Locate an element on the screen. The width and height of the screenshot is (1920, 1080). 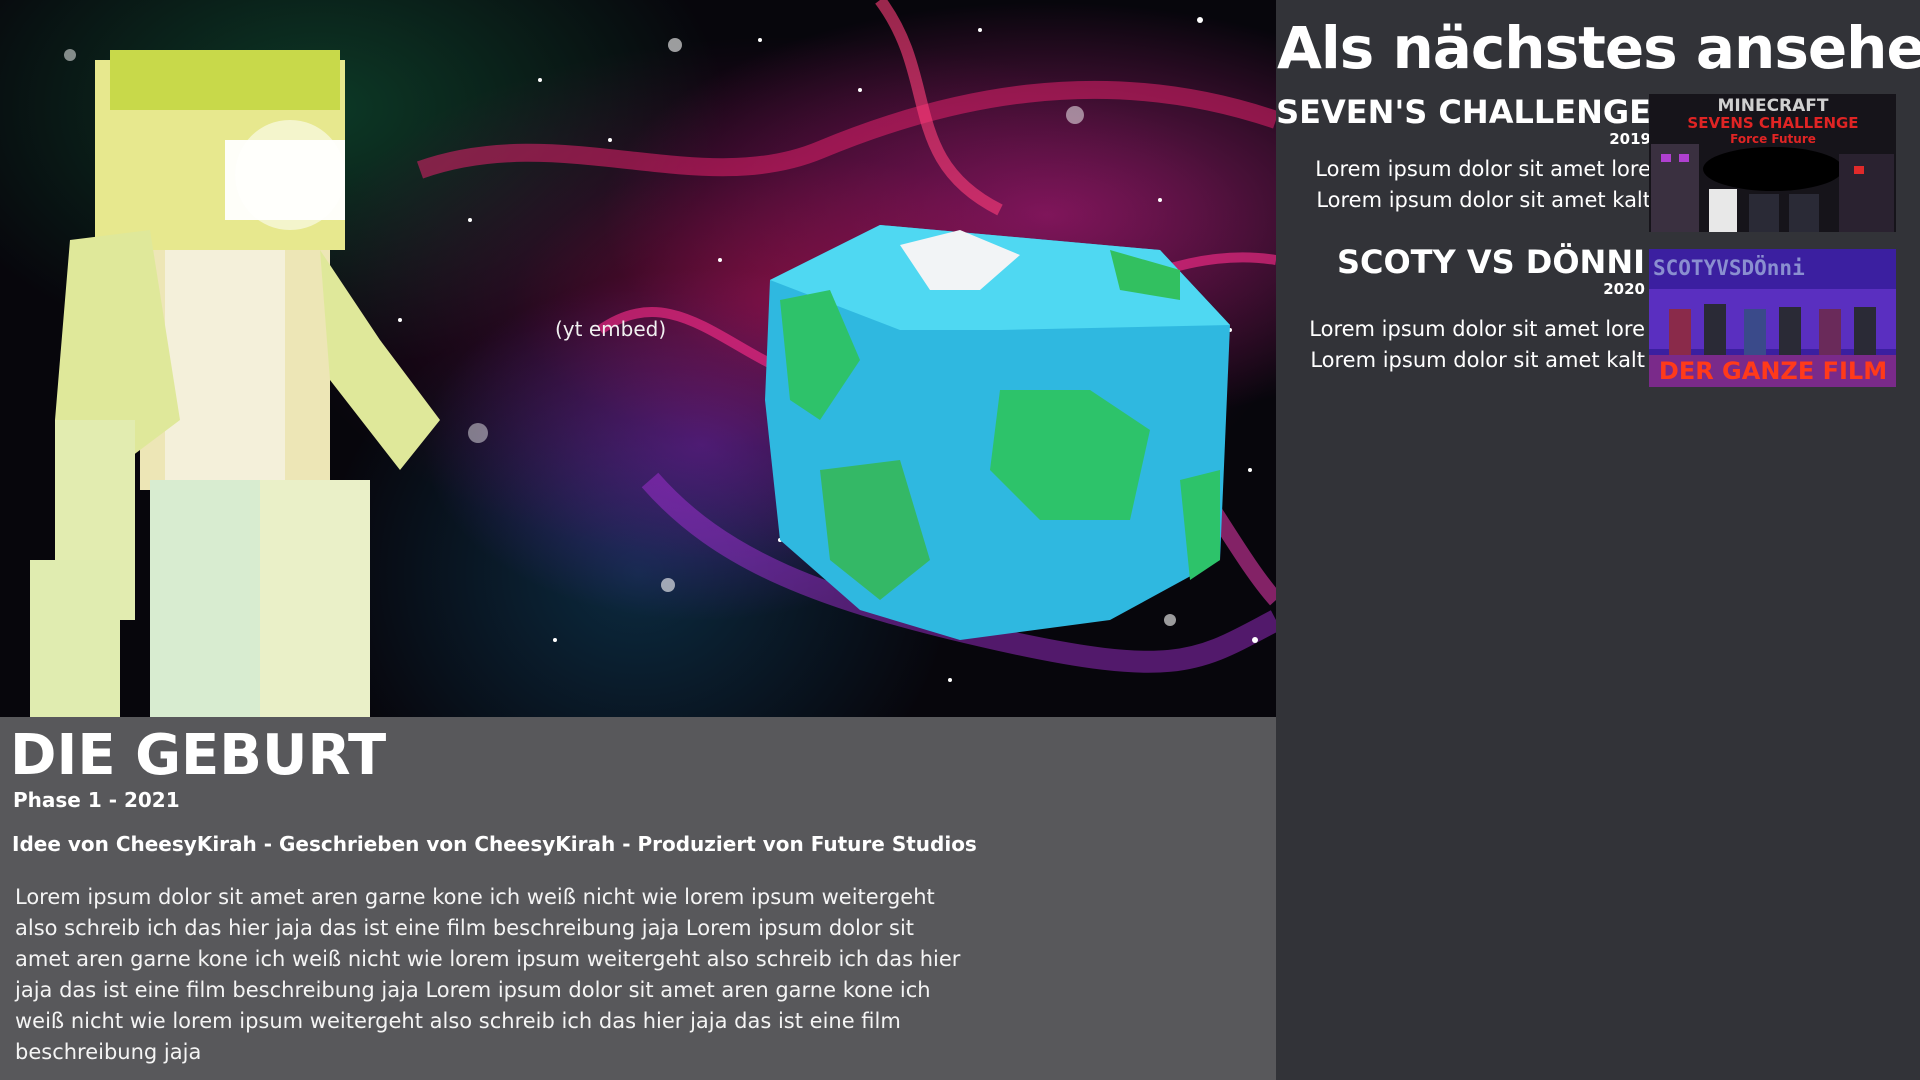
up-next-item-title: SEVEN'S CHALLENGE is located at coordinates (1463, 112).